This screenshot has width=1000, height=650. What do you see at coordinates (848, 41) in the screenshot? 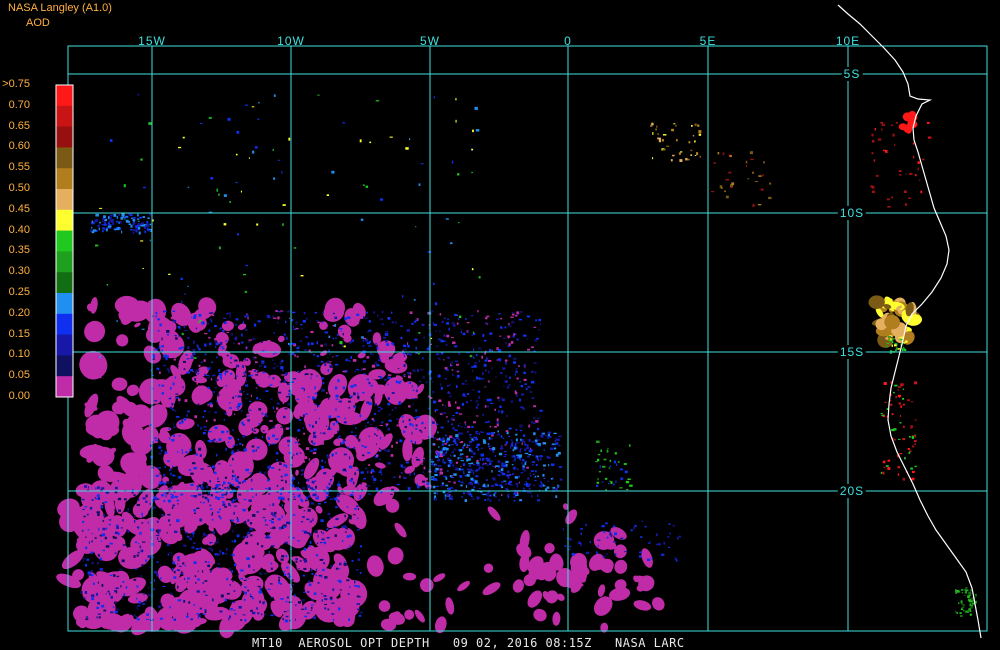
I see `longitude-label: 10E` at bounding box center [848, 41].